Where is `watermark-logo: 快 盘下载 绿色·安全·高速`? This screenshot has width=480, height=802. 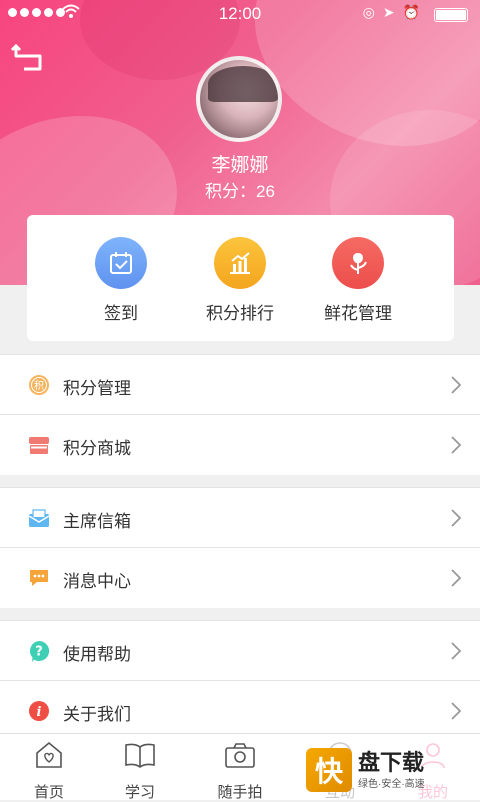
watermark-logo: 快 盘下载 绿色·安全·高速 is located at coordinates (391, 770).